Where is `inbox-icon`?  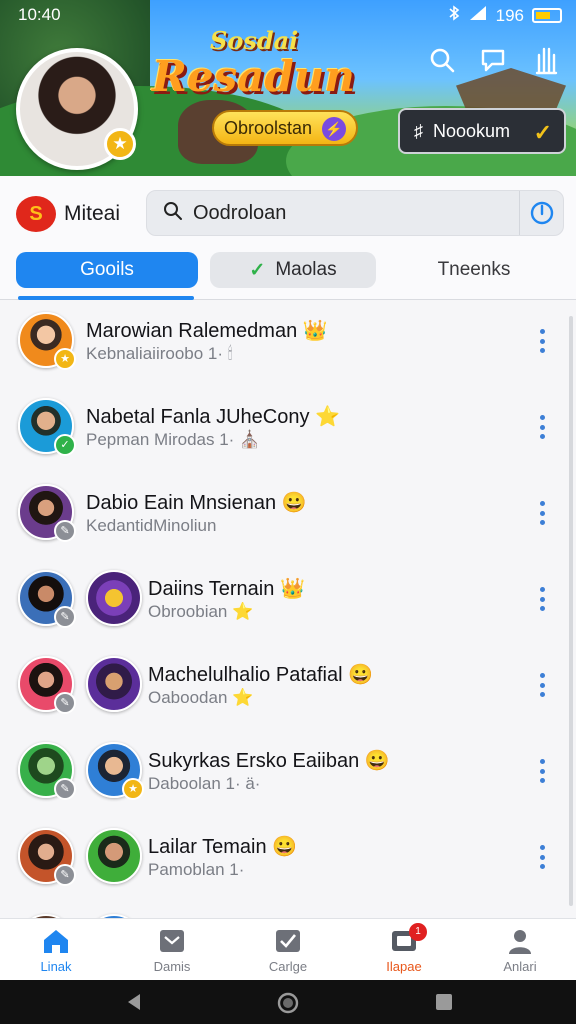
inbox-icon is located at coordinates (172, 941).